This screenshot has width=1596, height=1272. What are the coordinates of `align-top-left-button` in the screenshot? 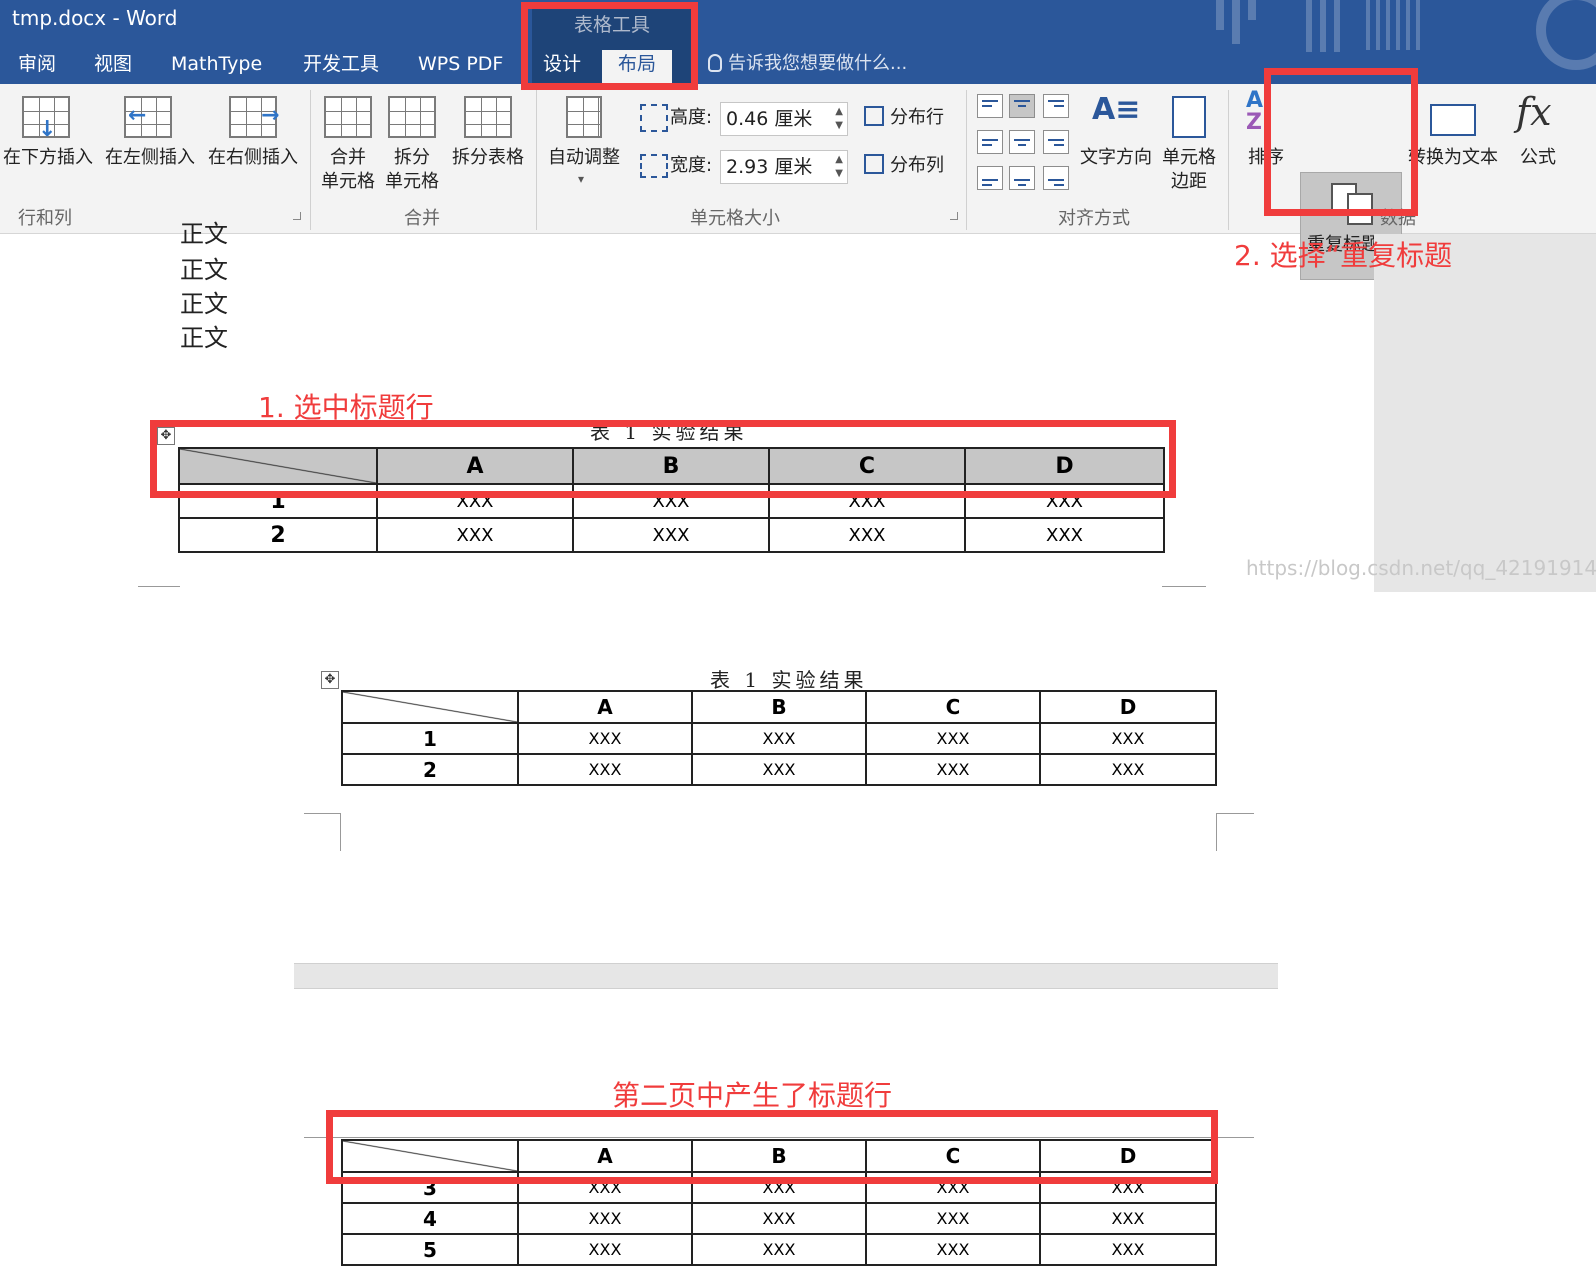 It's located at (990, 106).